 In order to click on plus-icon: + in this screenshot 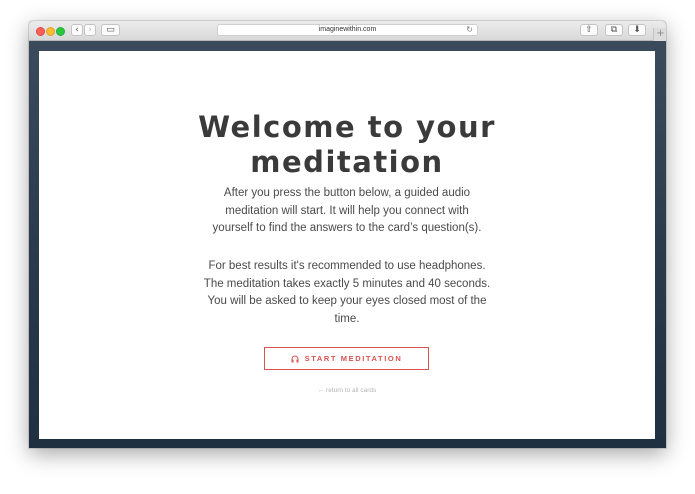, I will do `click(660, 33)`.